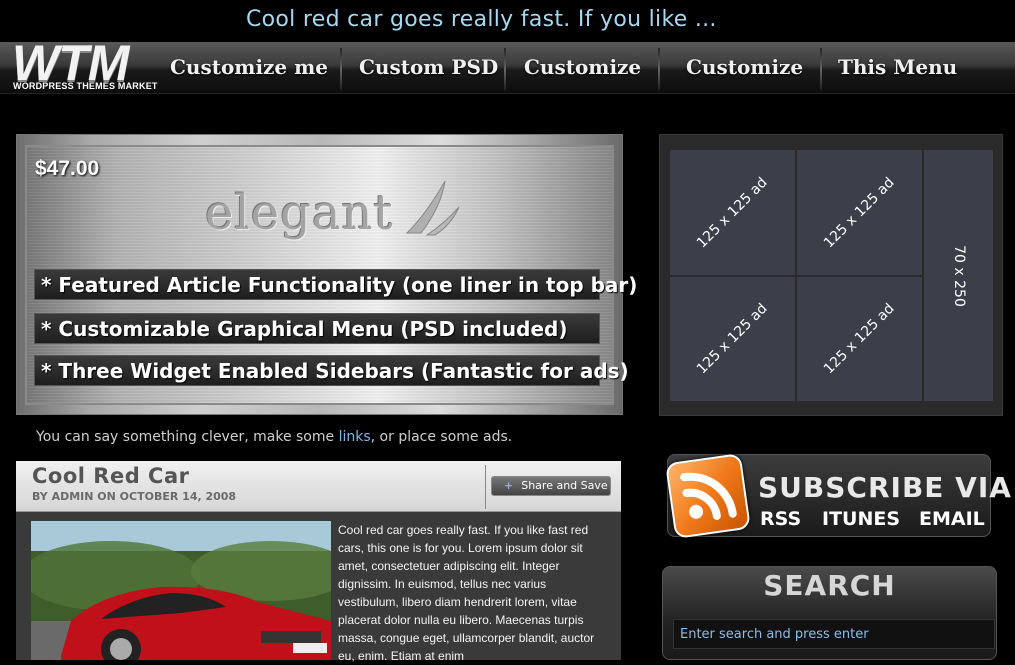 The image size is (1015, 665). I want to click on share-and-save-button: + Share and Save, so click(551, 486).